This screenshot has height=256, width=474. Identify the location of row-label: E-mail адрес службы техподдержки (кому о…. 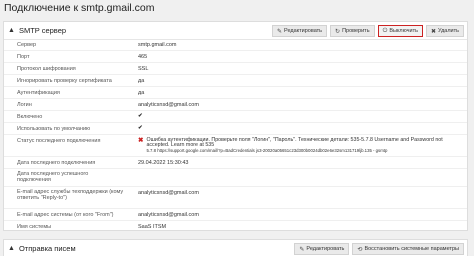
(70, 195).